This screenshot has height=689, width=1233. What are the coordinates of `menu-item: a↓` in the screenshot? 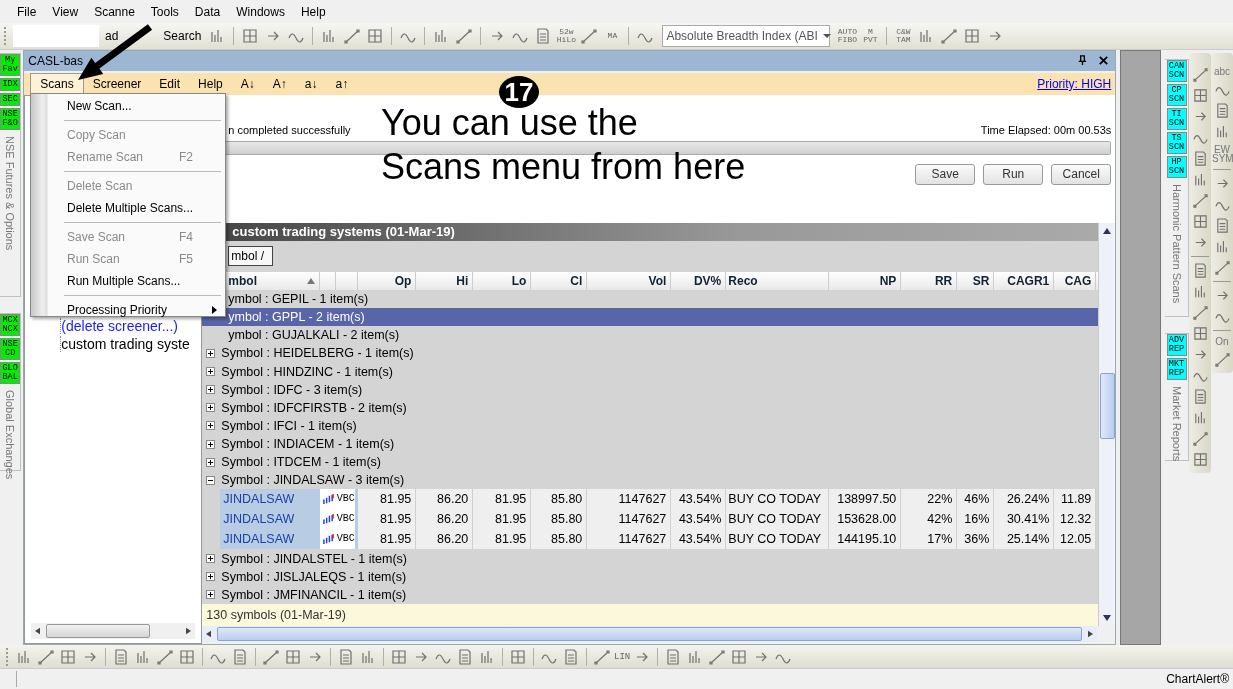 It's located at (311, 83).